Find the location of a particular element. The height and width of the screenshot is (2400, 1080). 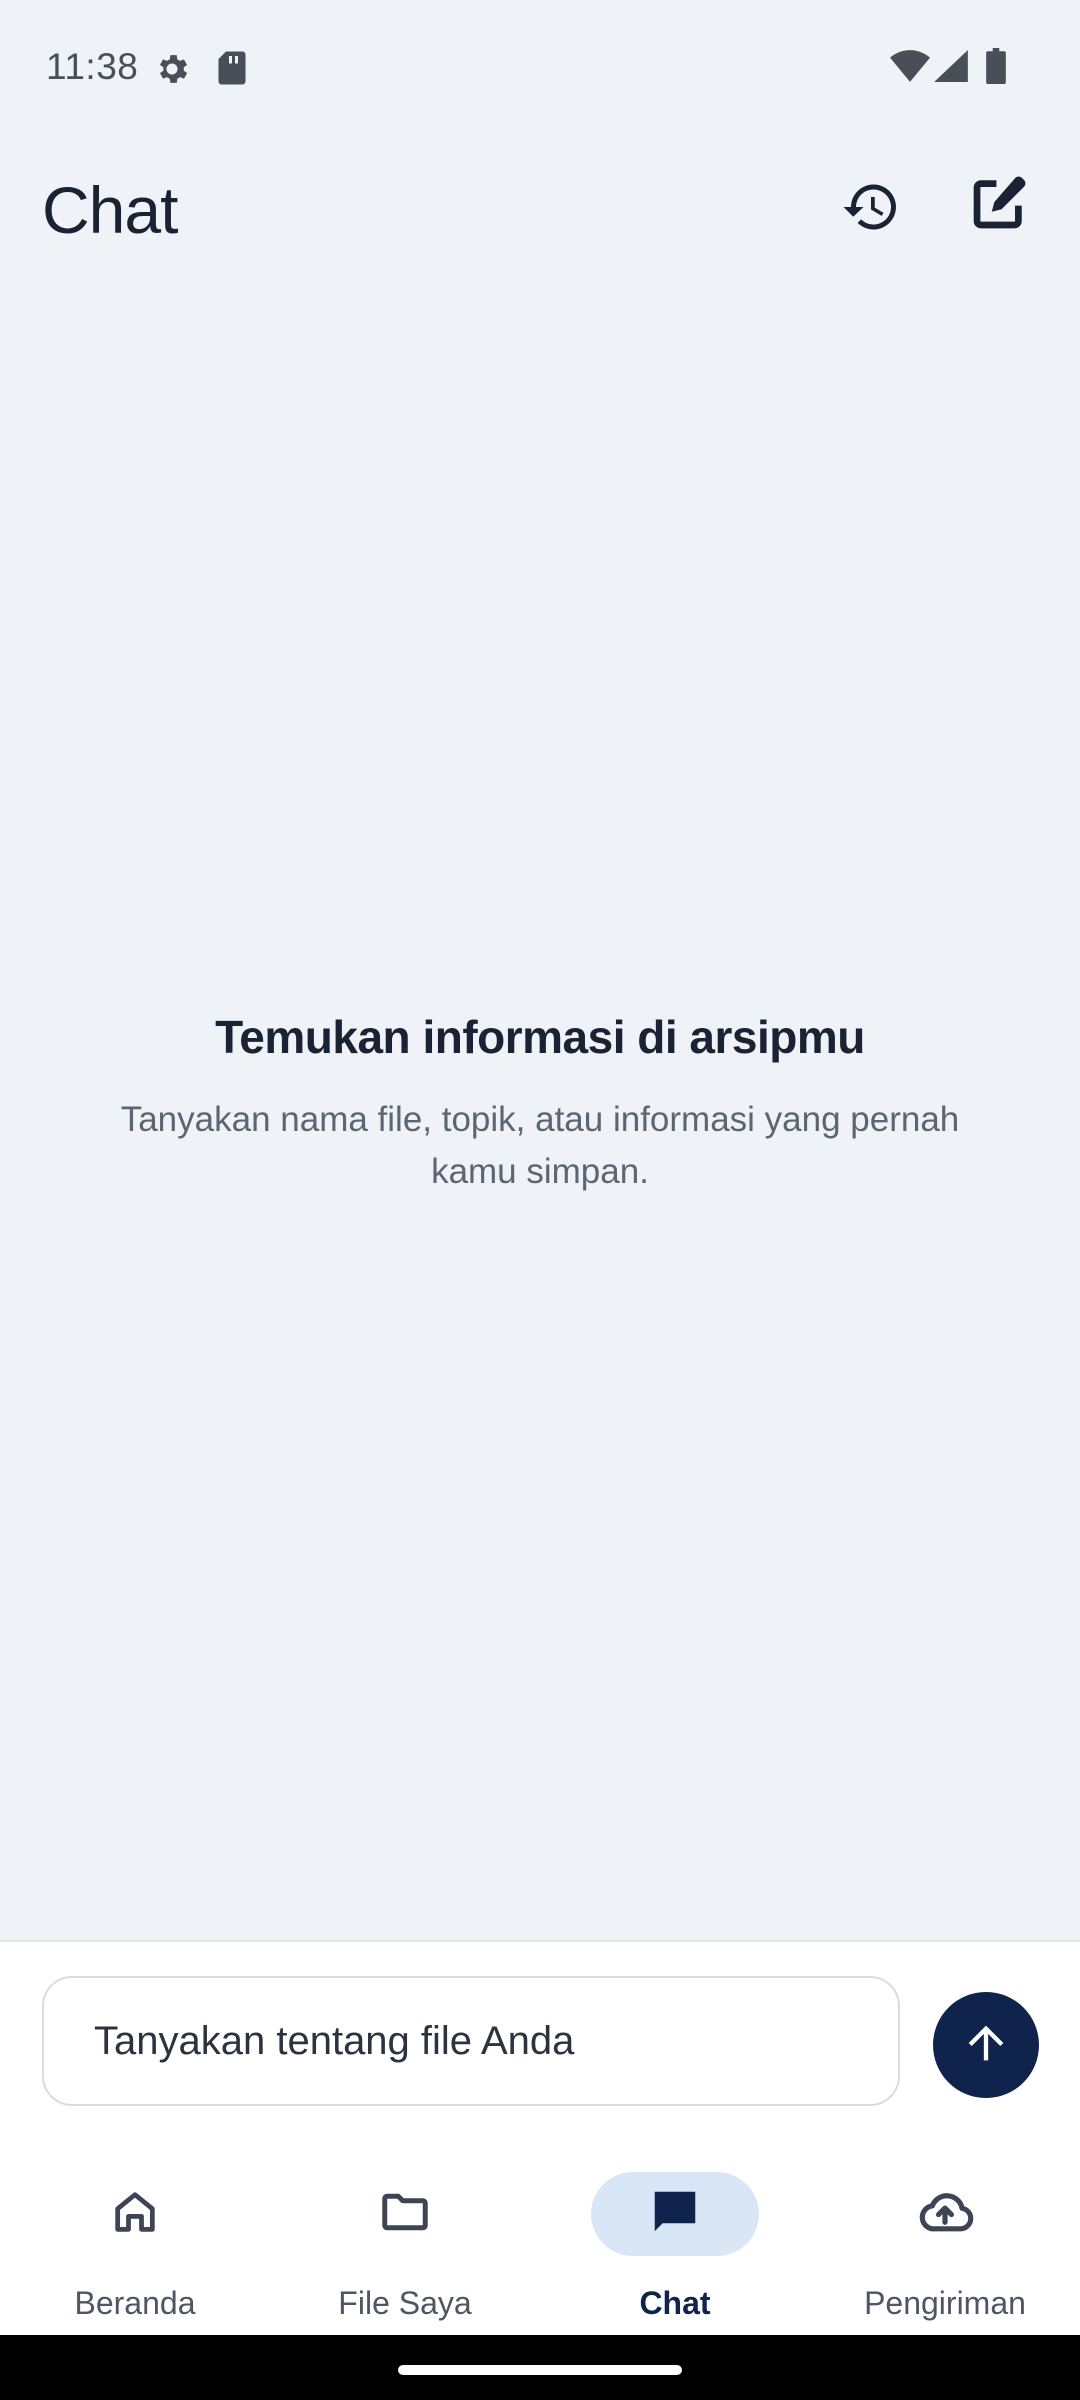

nav-label: Chat is located at coordinates (675, 2303).